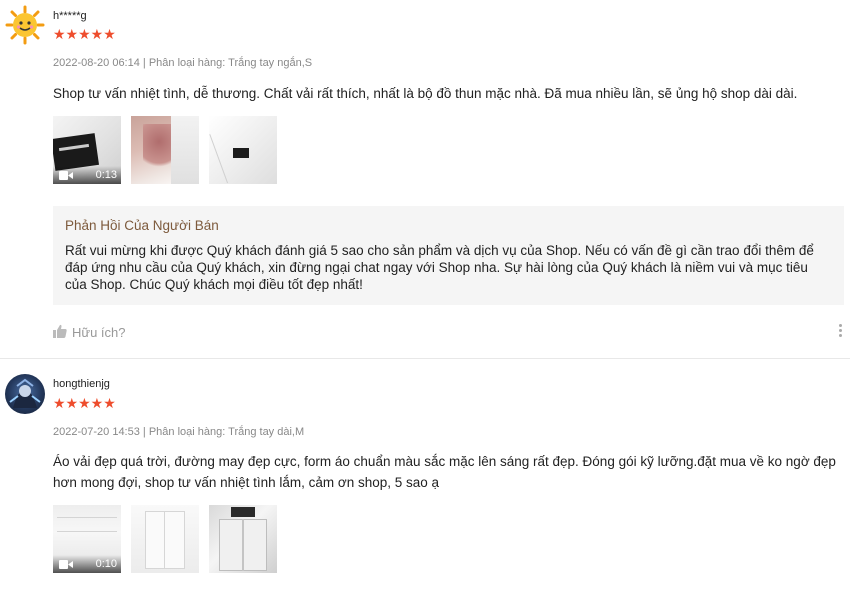 This screenshot has width=850, height=589. I want to click on review-video-thumbnail: 0:13, so click(87, 150).